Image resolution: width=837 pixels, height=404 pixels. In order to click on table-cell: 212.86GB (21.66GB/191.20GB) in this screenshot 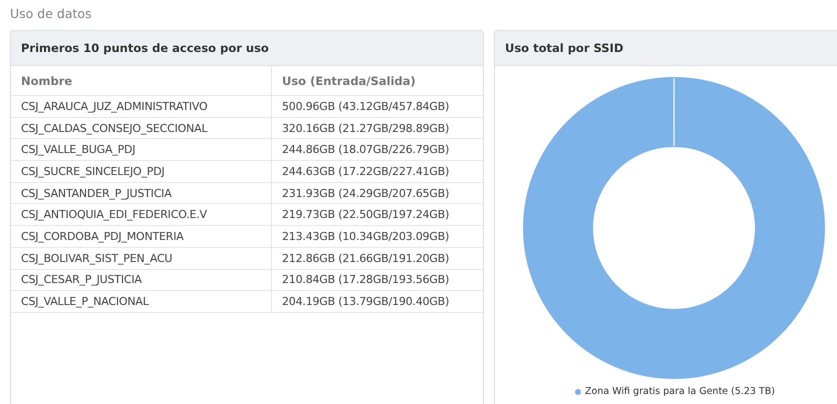, I will do `click(377, 259)`.